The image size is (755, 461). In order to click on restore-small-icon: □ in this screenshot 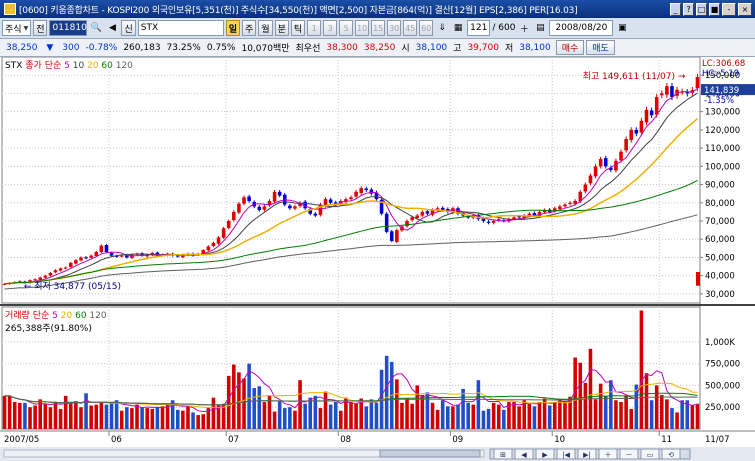, I will do `click(701, 9)`.